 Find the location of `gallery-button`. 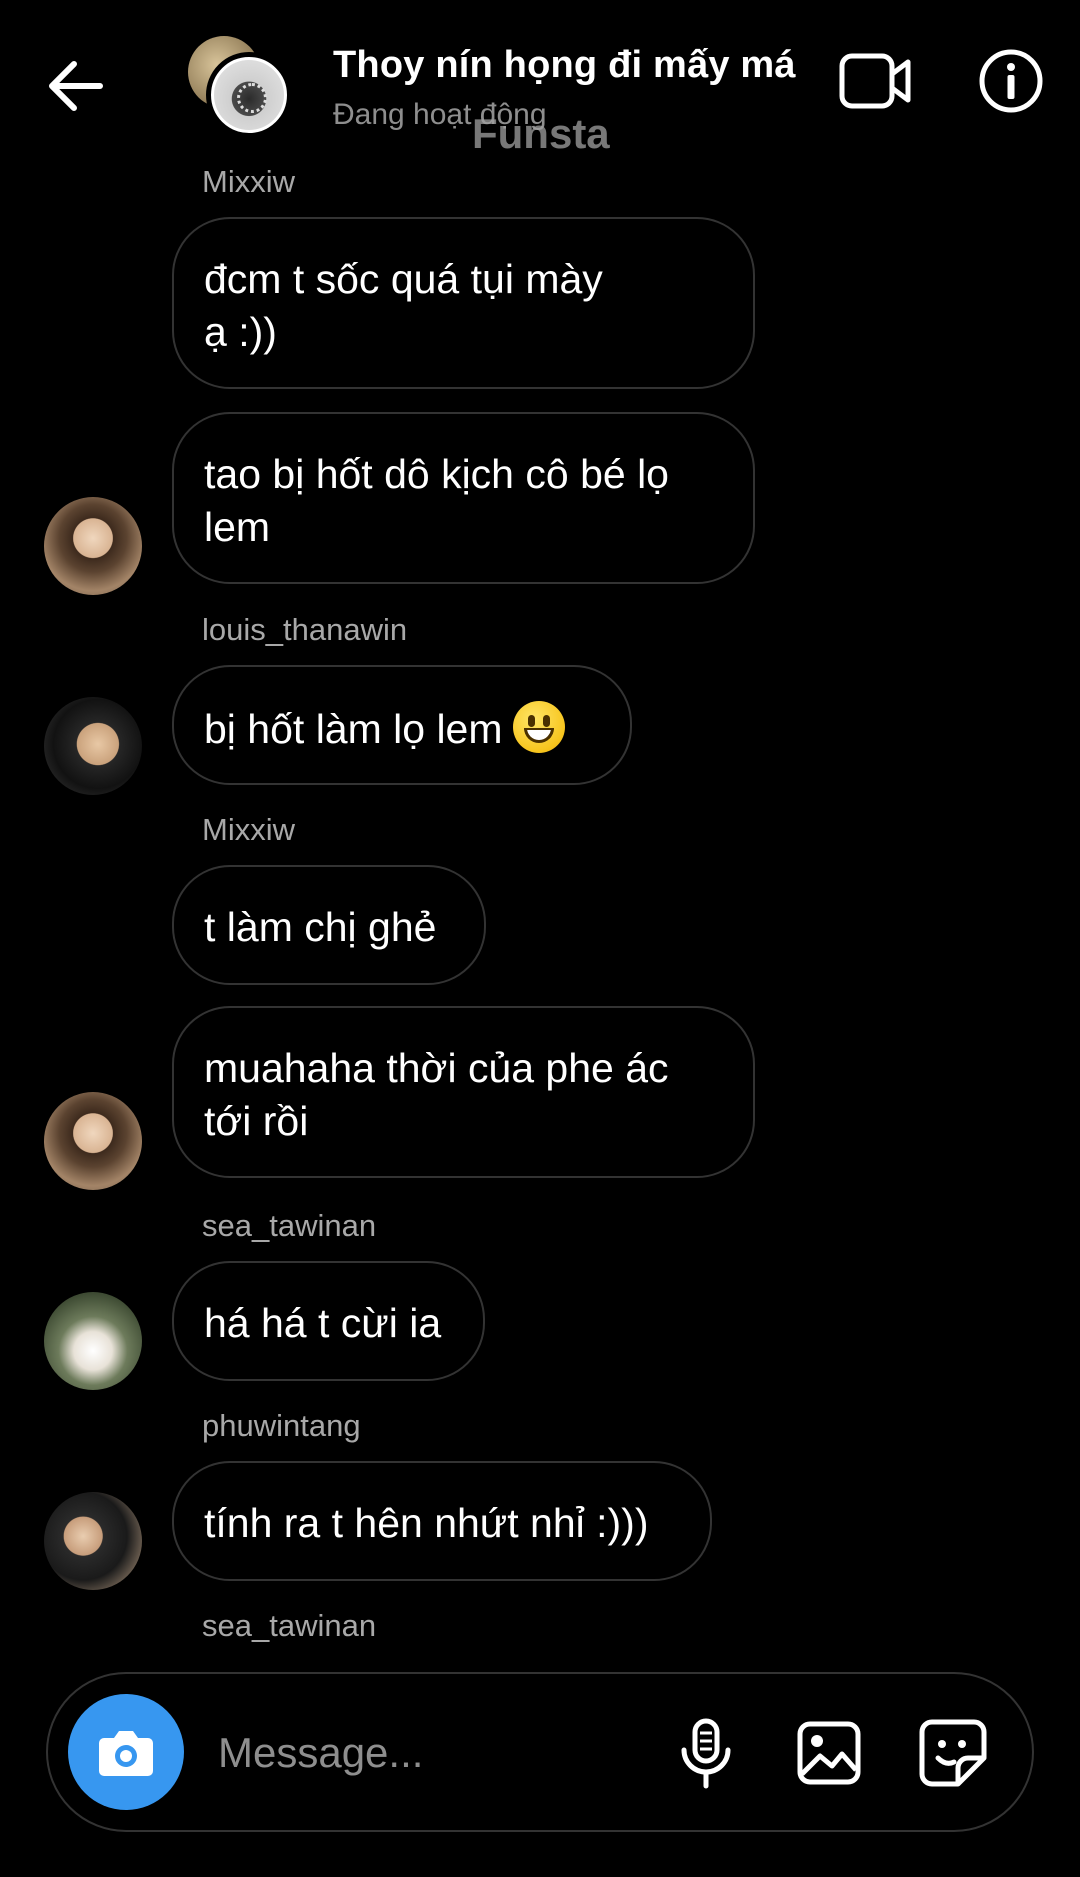

gallery-button is located at coordinates (829, 1753).